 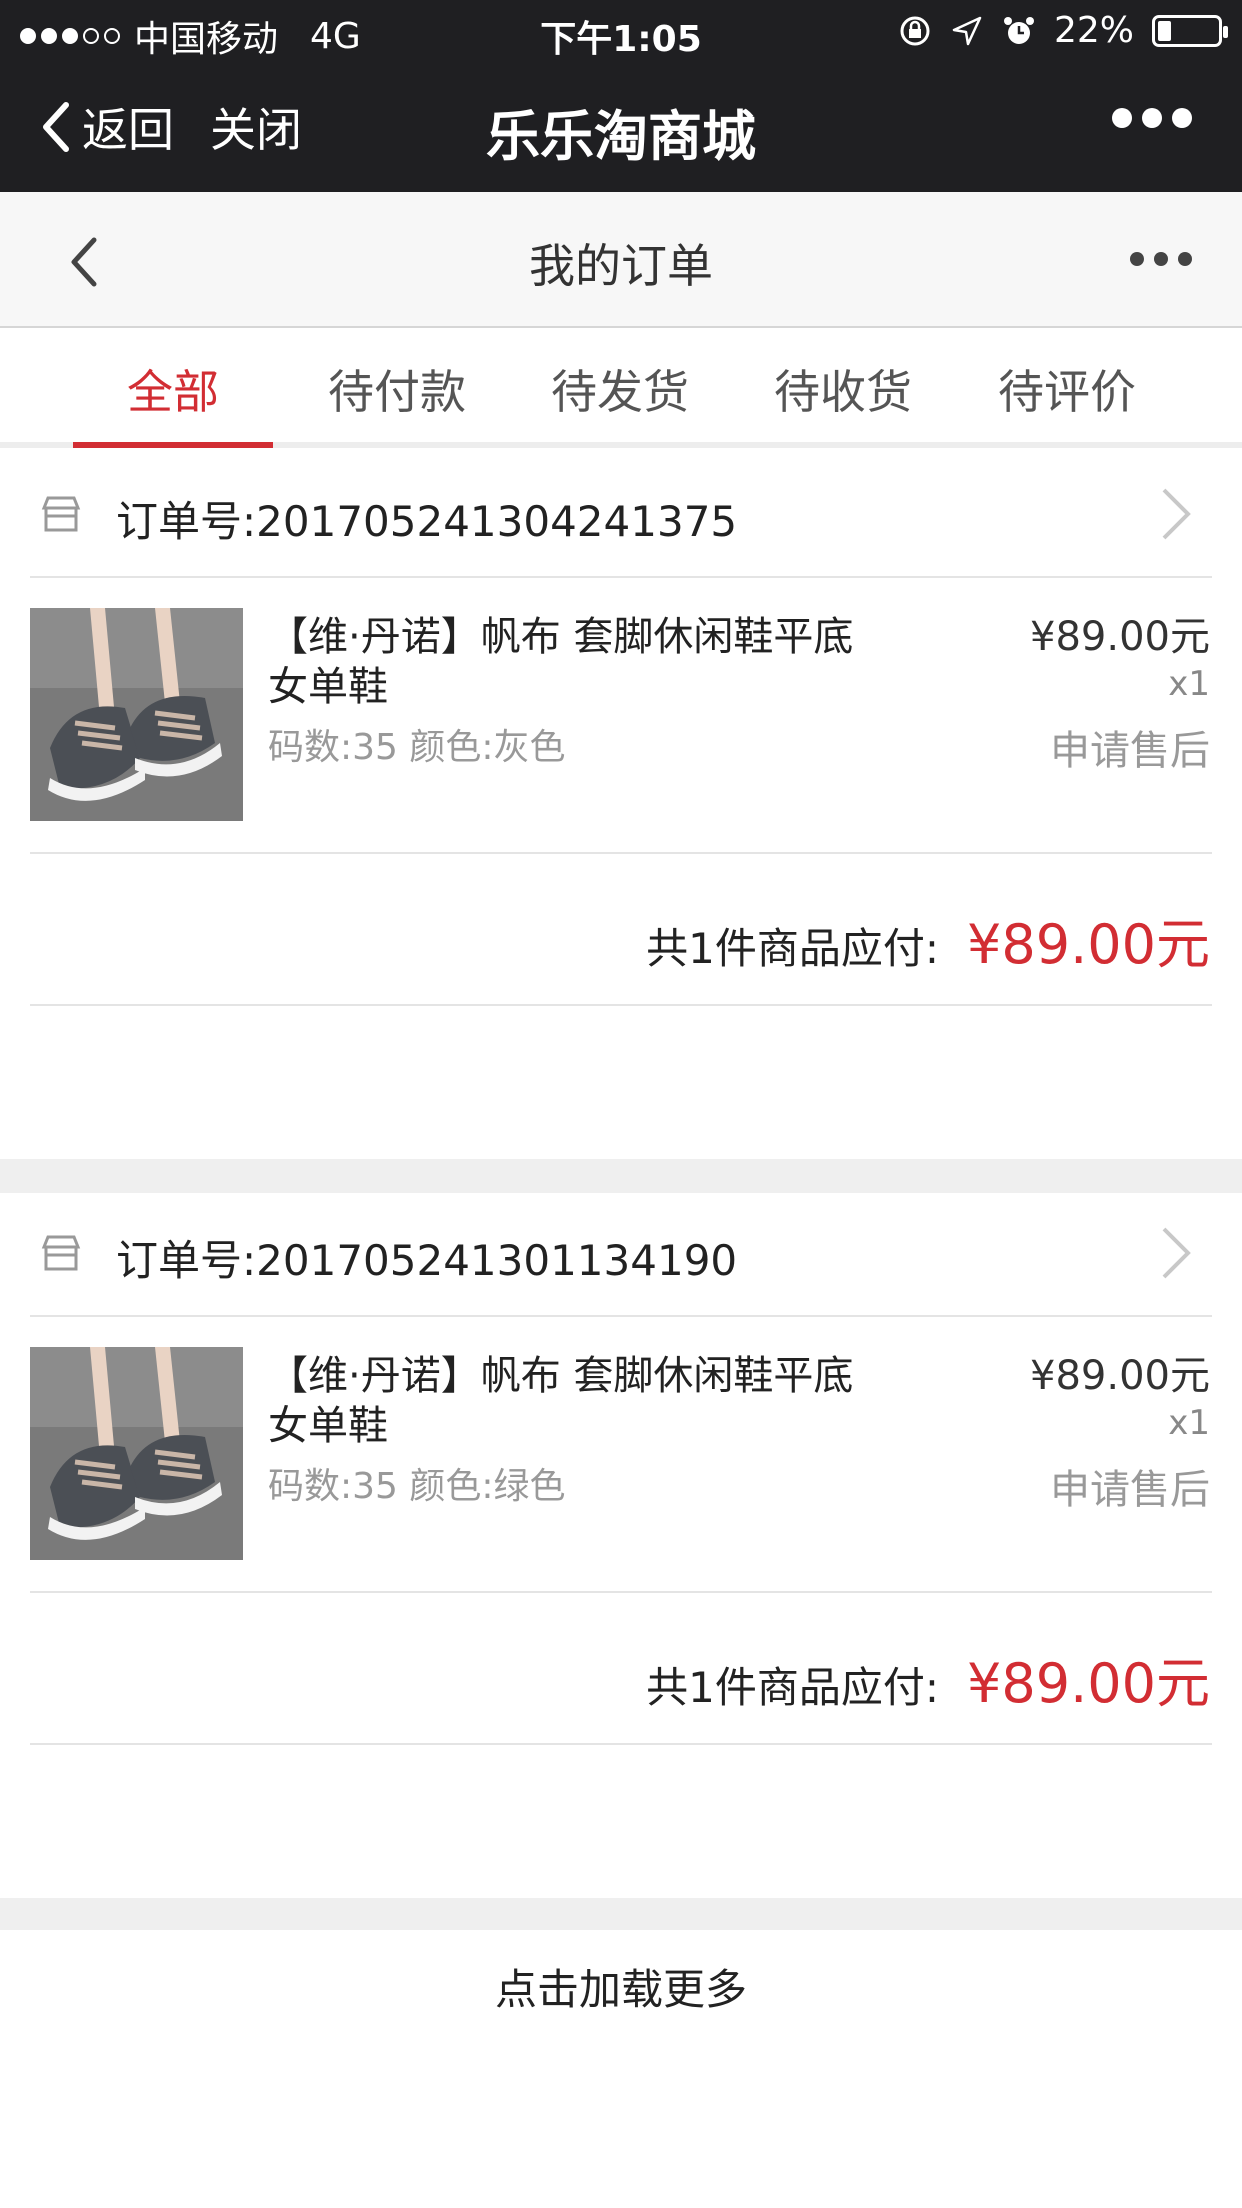 I want to click on wechat-nav-bar: 返回 关闭 乐乐淘商城, so click(x=621, y=135).